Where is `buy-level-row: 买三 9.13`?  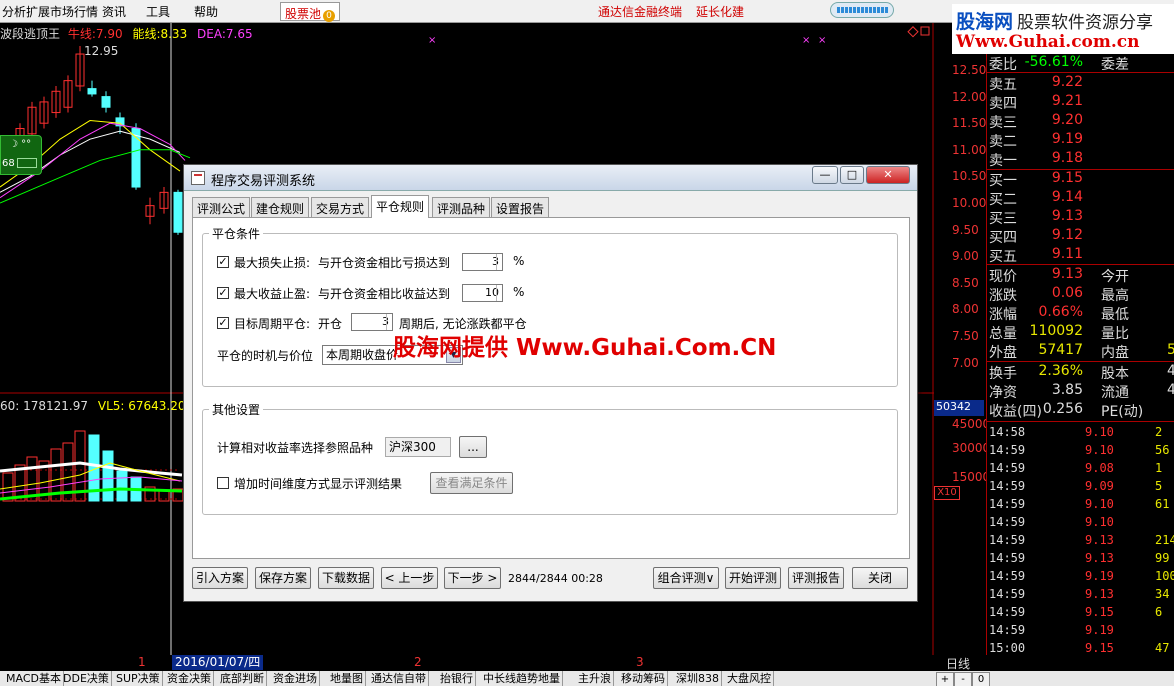 buy-level-row: 买三 9.13 is located at coordinates (1080, 217).